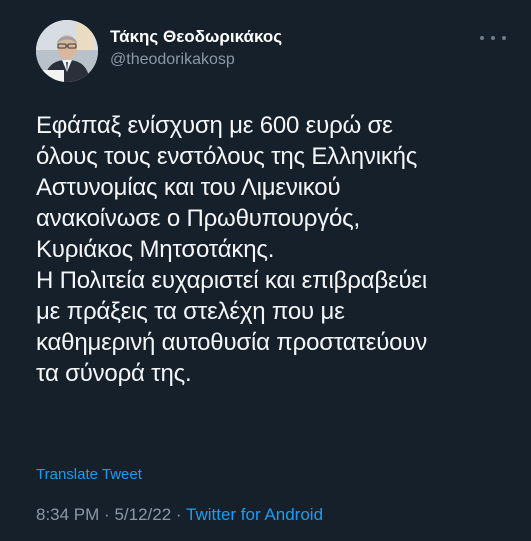 The height and width of the screenshot is (541, 531). What do you see at coordinates (142, 514) in the screenshot?
I see `tweet-date: 5/12/22` at bounding box center [142, 514].